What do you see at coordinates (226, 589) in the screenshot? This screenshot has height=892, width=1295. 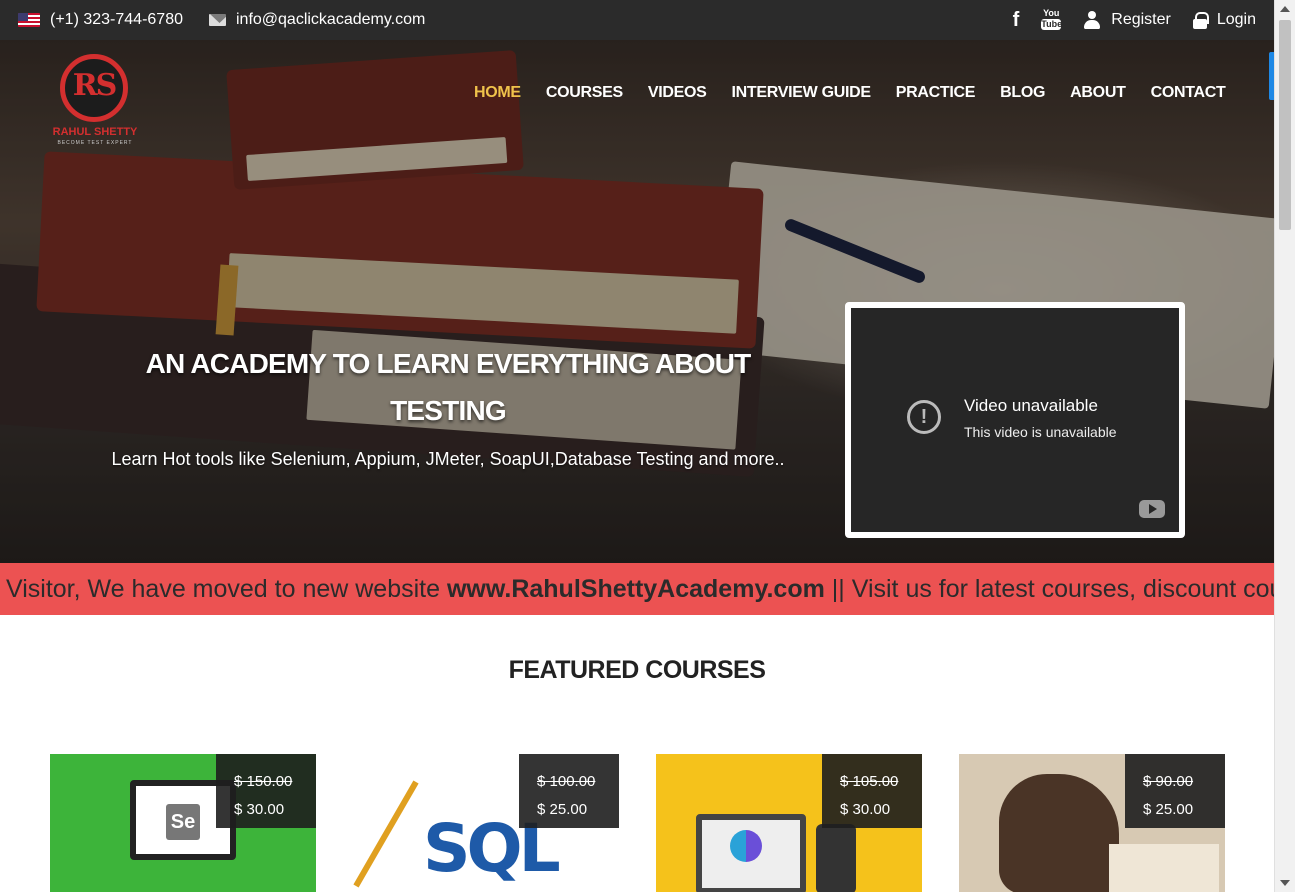 I see `marquee-prefix: Visitor, We have moved to new website` at bounding box center [226, 589].